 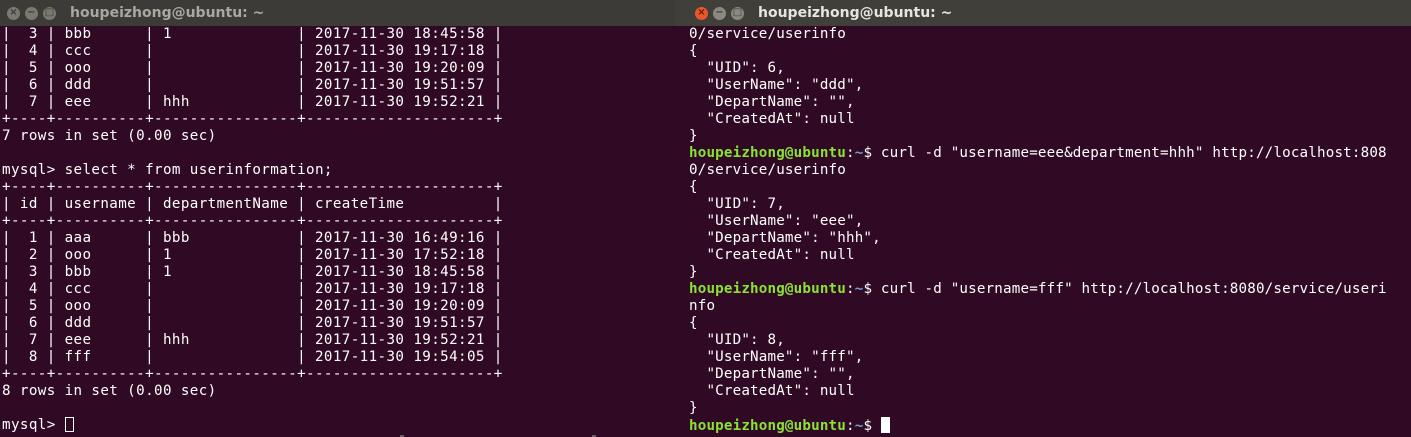 What do you see at coordinates (1050, 340) in the screenshot?
I see `terminal-line: "UID": 8,` at bounding box center [1050, 340].